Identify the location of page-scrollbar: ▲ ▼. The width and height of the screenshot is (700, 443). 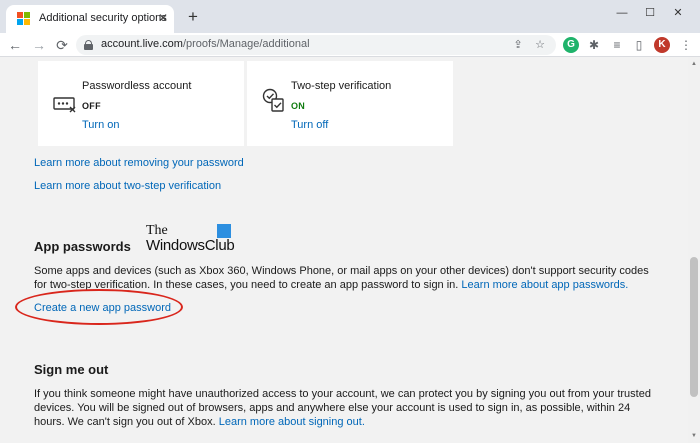
(694, 250).